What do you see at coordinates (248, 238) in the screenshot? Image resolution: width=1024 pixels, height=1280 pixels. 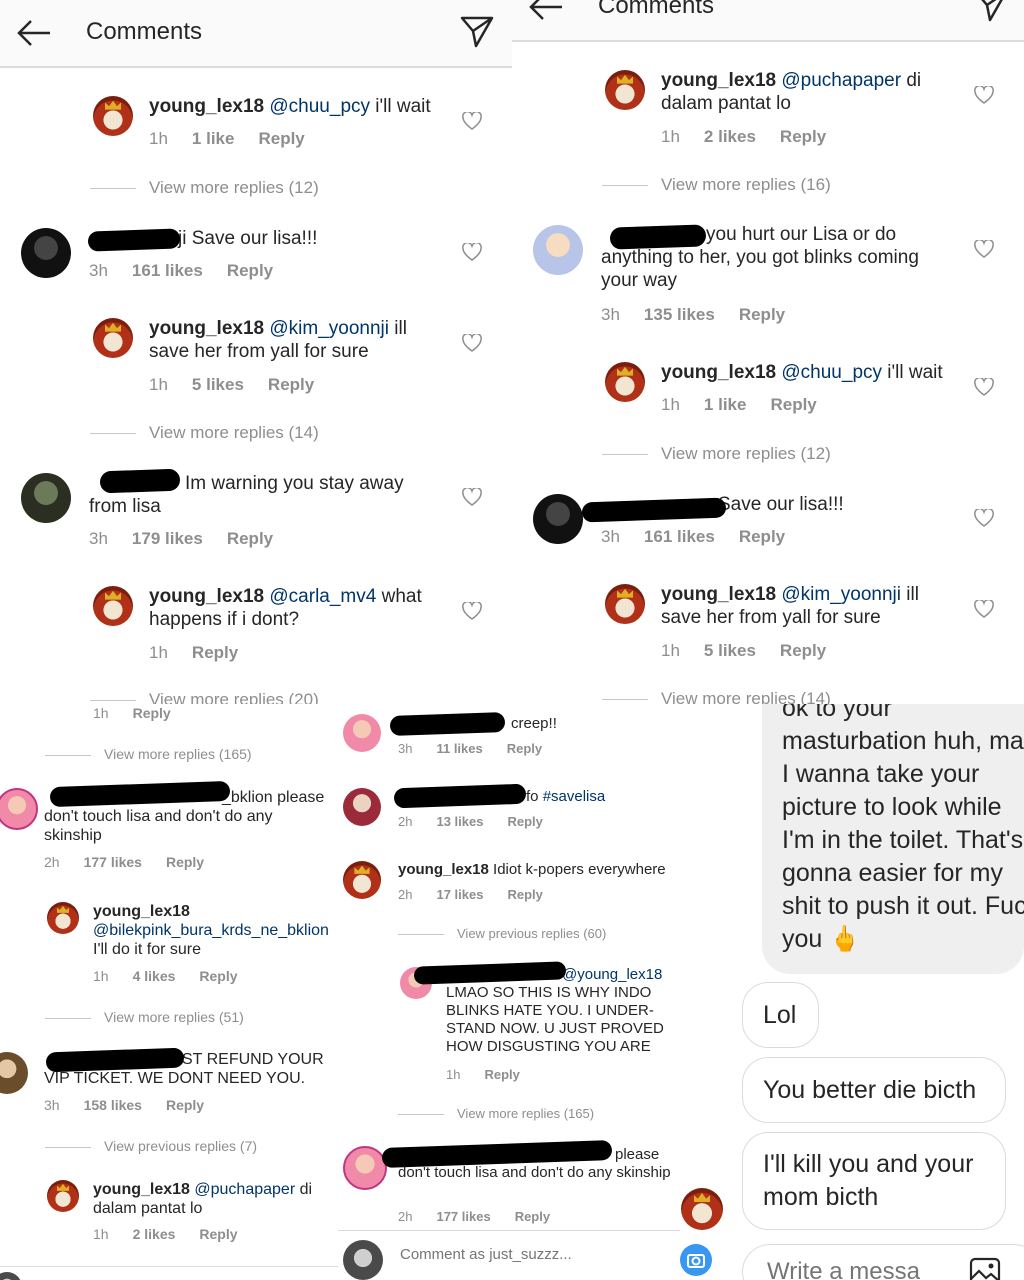 I see `comment-text: ji Save our lisa!!!` at bounding box center [248, 238].